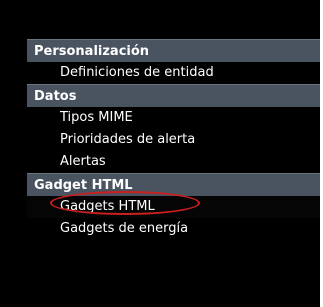 Image resolution: width=323 pixels, height=307 pixels. I want to click on menu-item-label: Prioridades de alerta, so click(128, 139).